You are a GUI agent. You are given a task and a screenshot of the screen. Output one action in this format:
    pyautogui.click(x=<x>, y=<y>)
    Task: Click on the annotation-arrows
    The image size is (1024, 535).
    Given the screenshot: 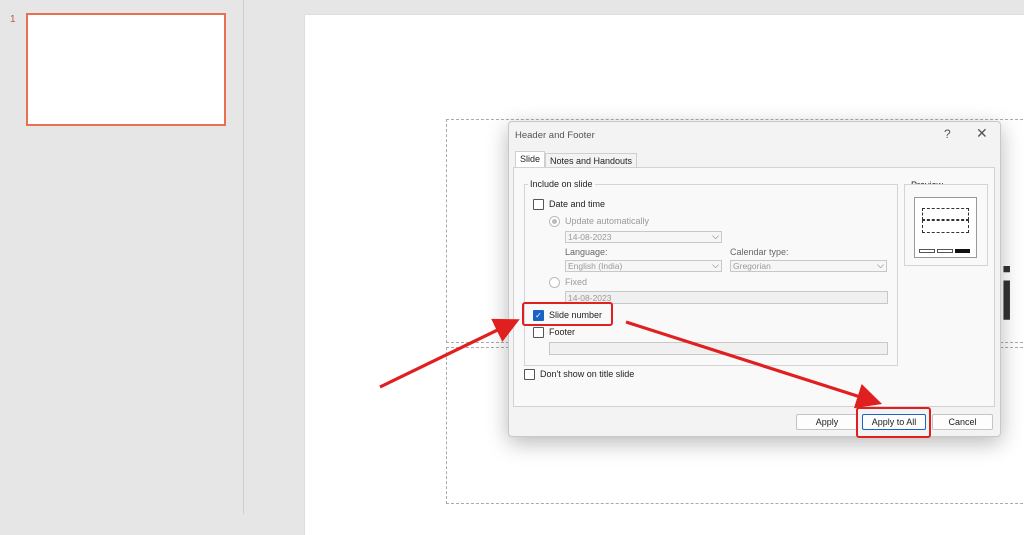 What is the action you would take?
    pyautogui.click(x=631, y=363)
    